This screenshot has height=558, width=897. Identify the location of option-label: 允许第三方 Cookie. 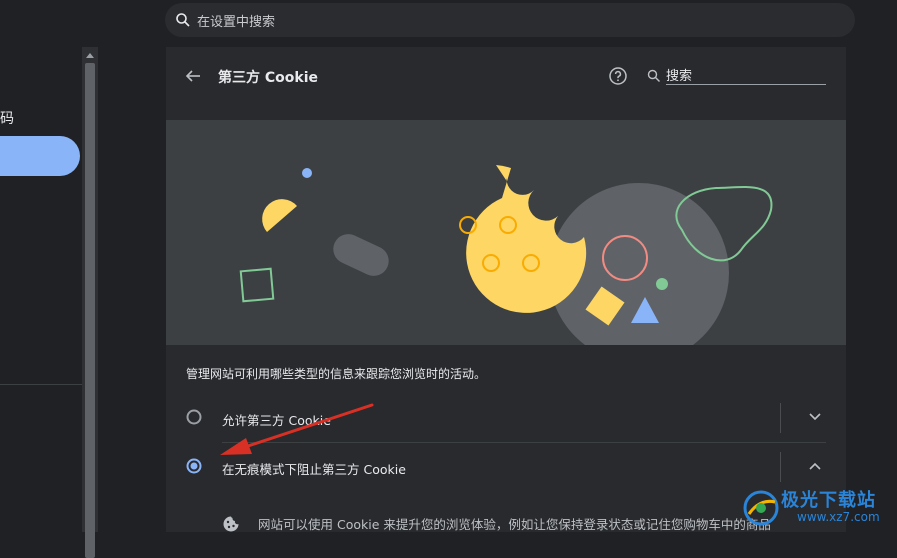
(276, 420).